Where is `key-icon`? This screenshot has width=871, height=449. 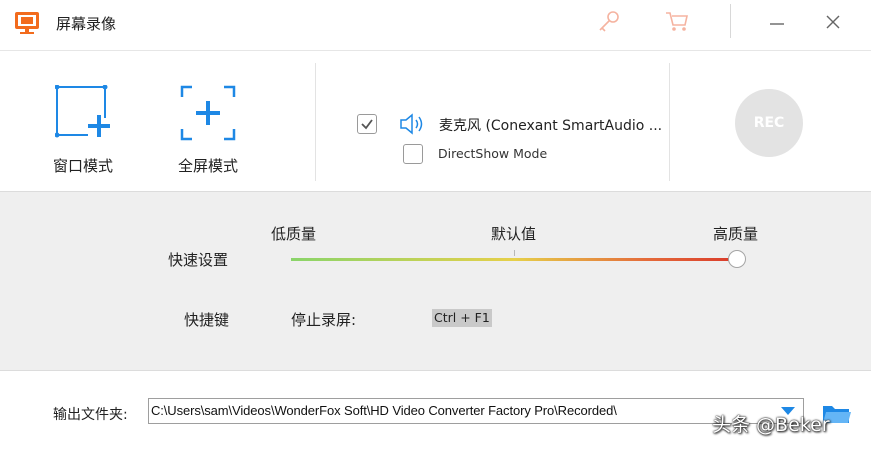 key-icon is located at coordinates (609, 22).